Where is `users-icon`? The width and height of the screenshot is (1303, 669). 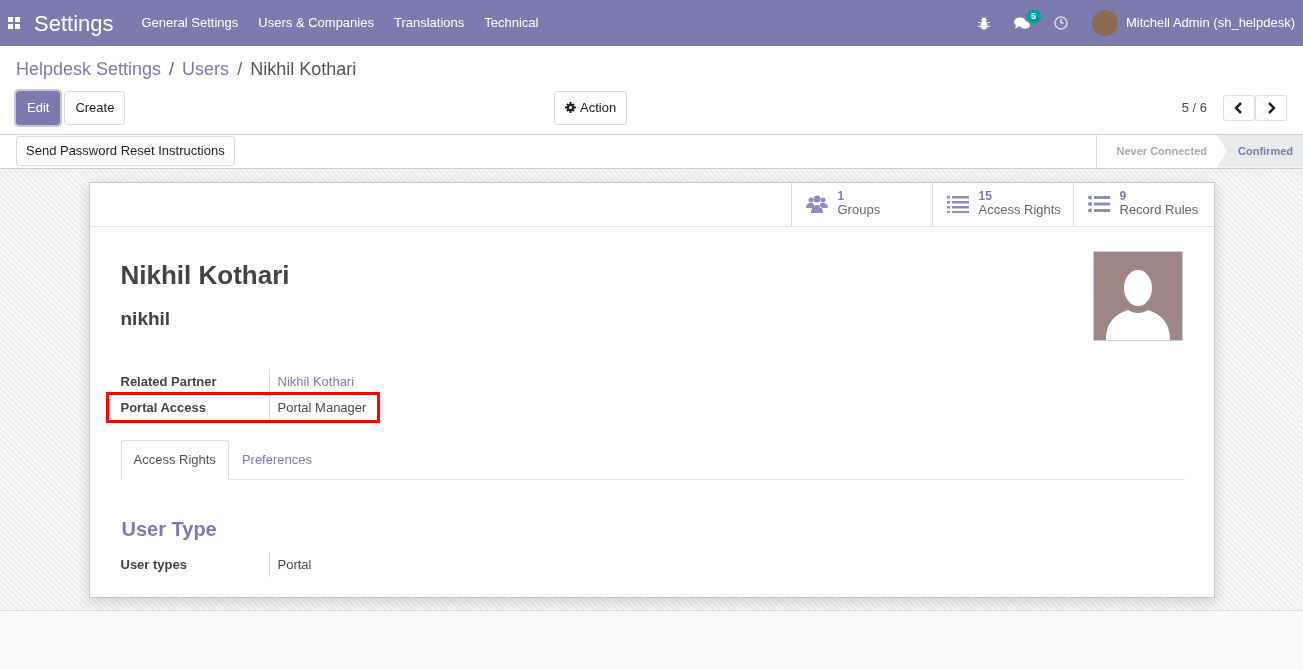
users-icon is located at coordinates (816, 204).